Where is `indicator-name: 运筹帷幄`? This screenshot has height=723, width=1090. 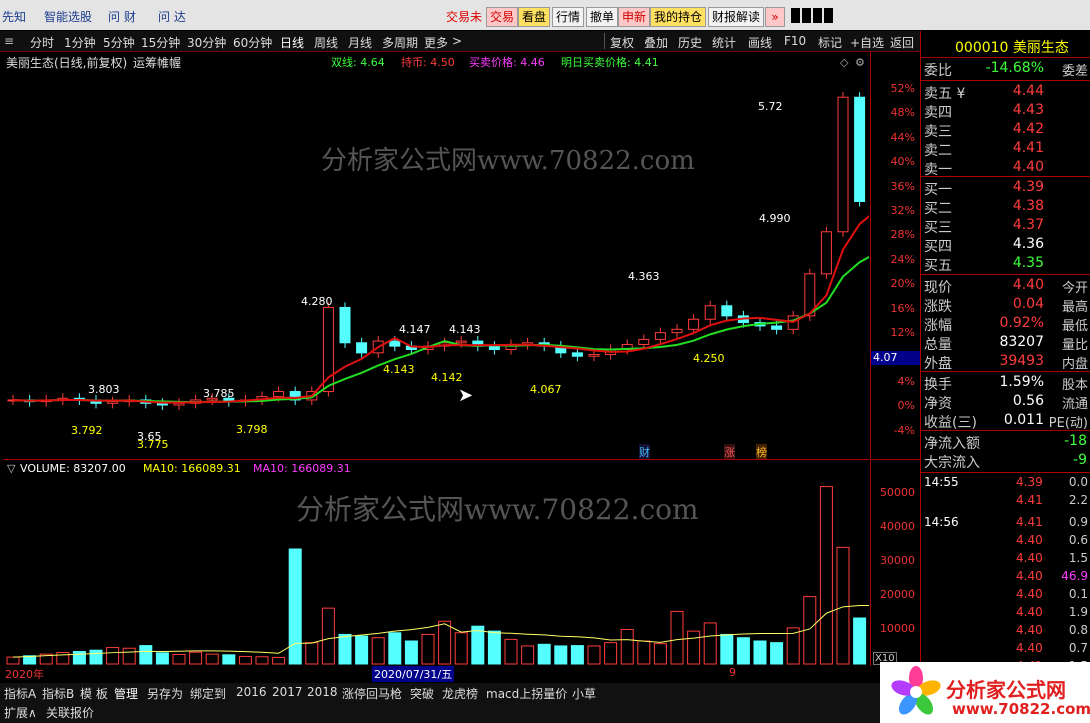
indicator-name: 运筹帷幄 is located at coordinates (157, 62).